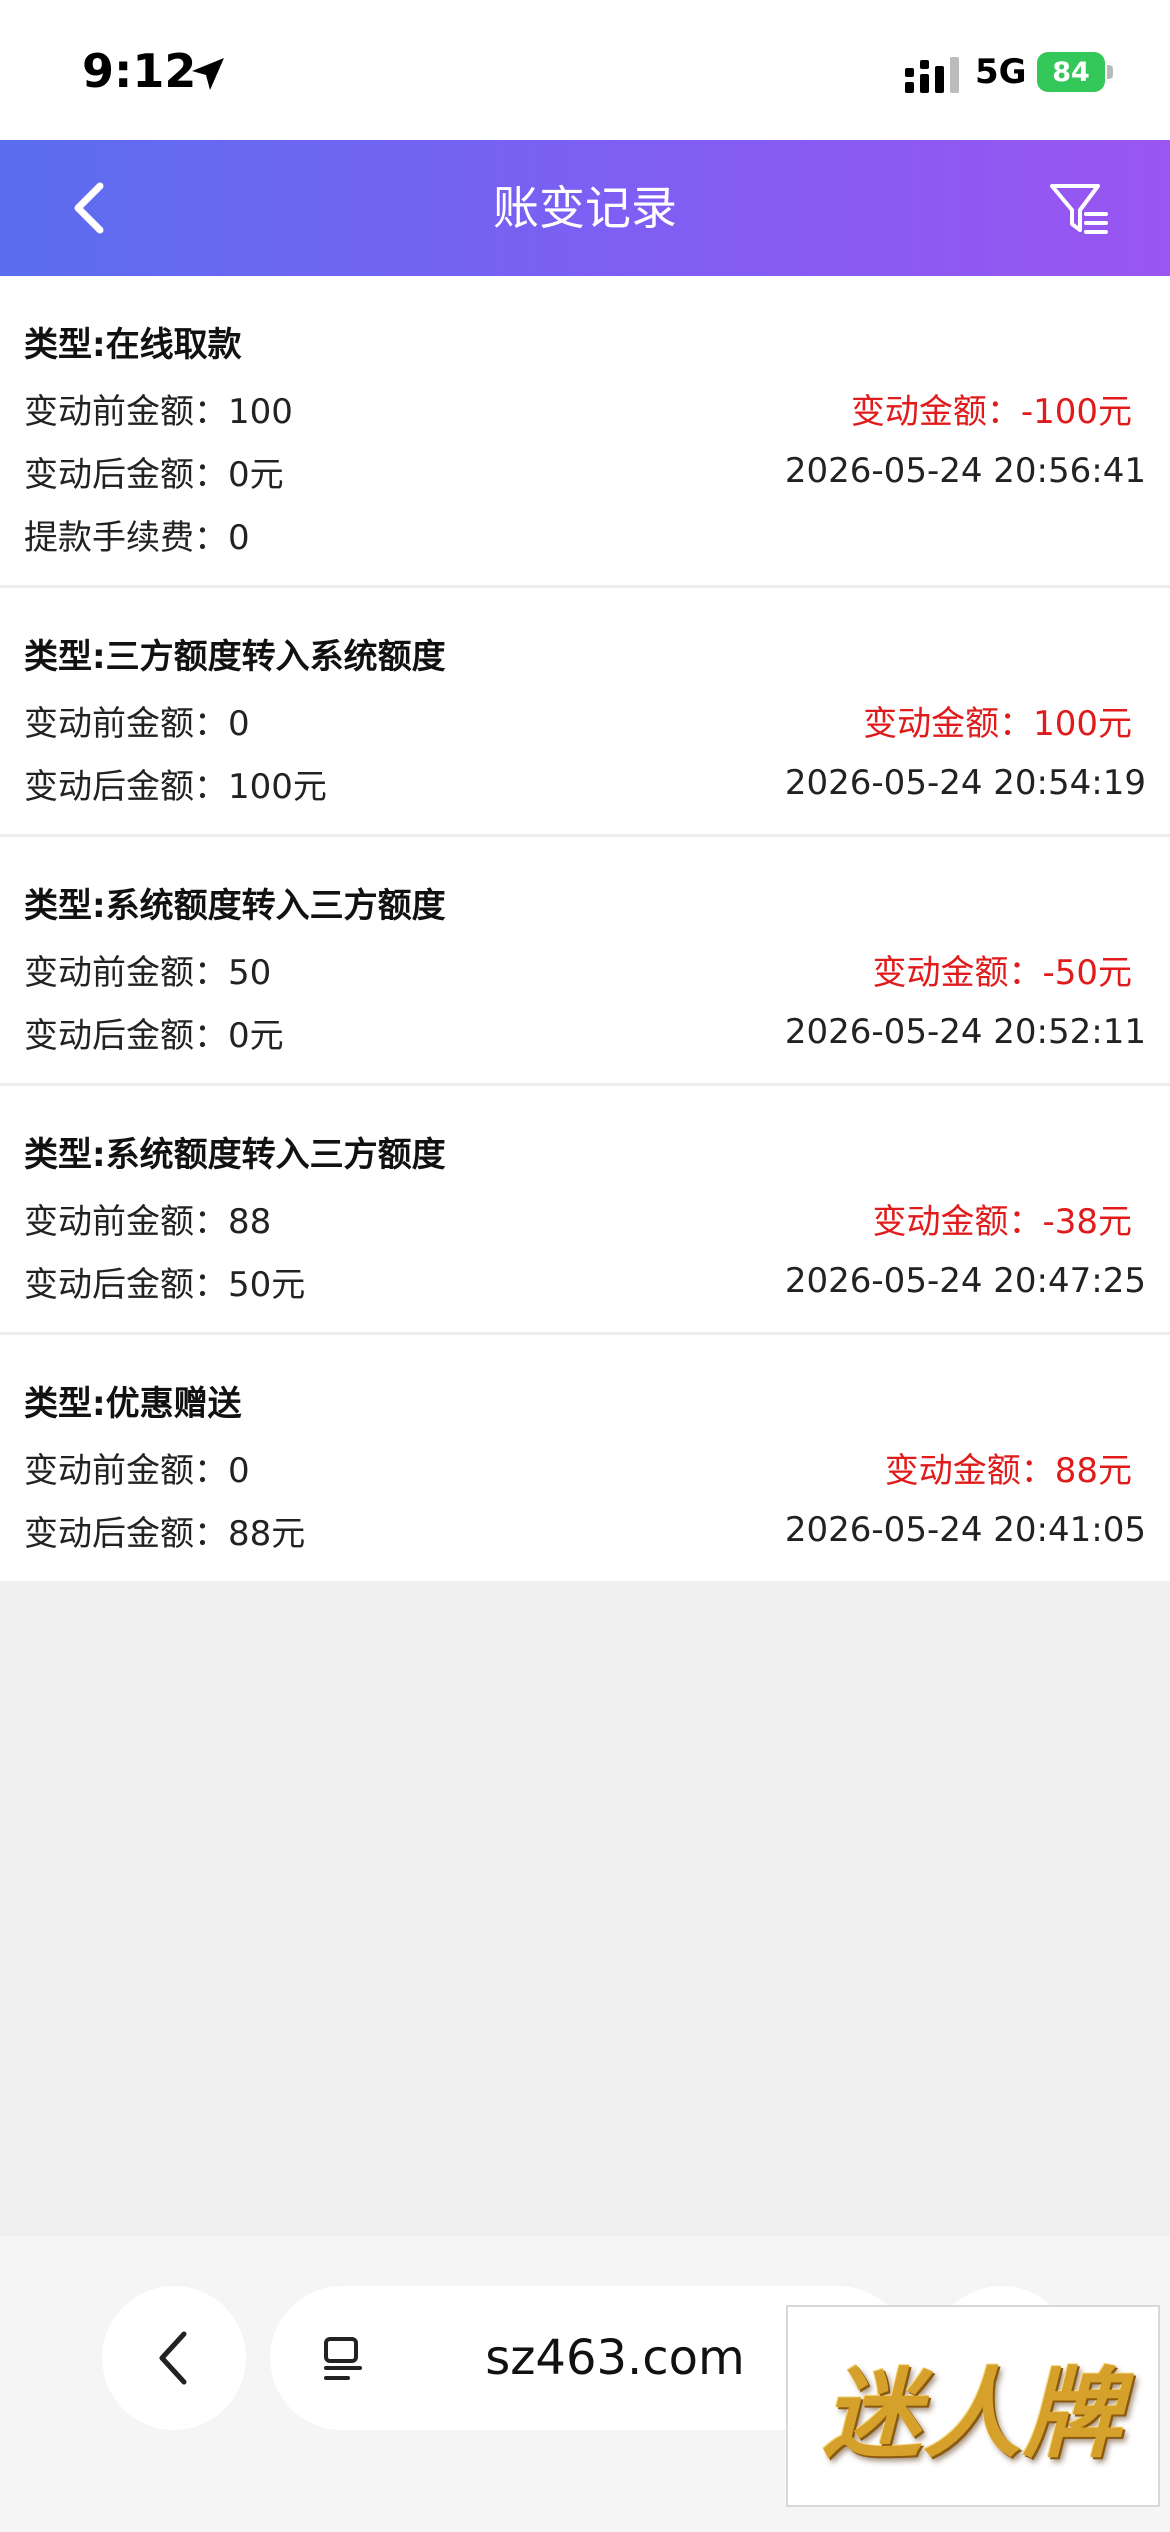 Image resolution: width=1170 pixels, height=2532 pixels. I want to click on nav-bar: 账变记录, so click(585, 208).